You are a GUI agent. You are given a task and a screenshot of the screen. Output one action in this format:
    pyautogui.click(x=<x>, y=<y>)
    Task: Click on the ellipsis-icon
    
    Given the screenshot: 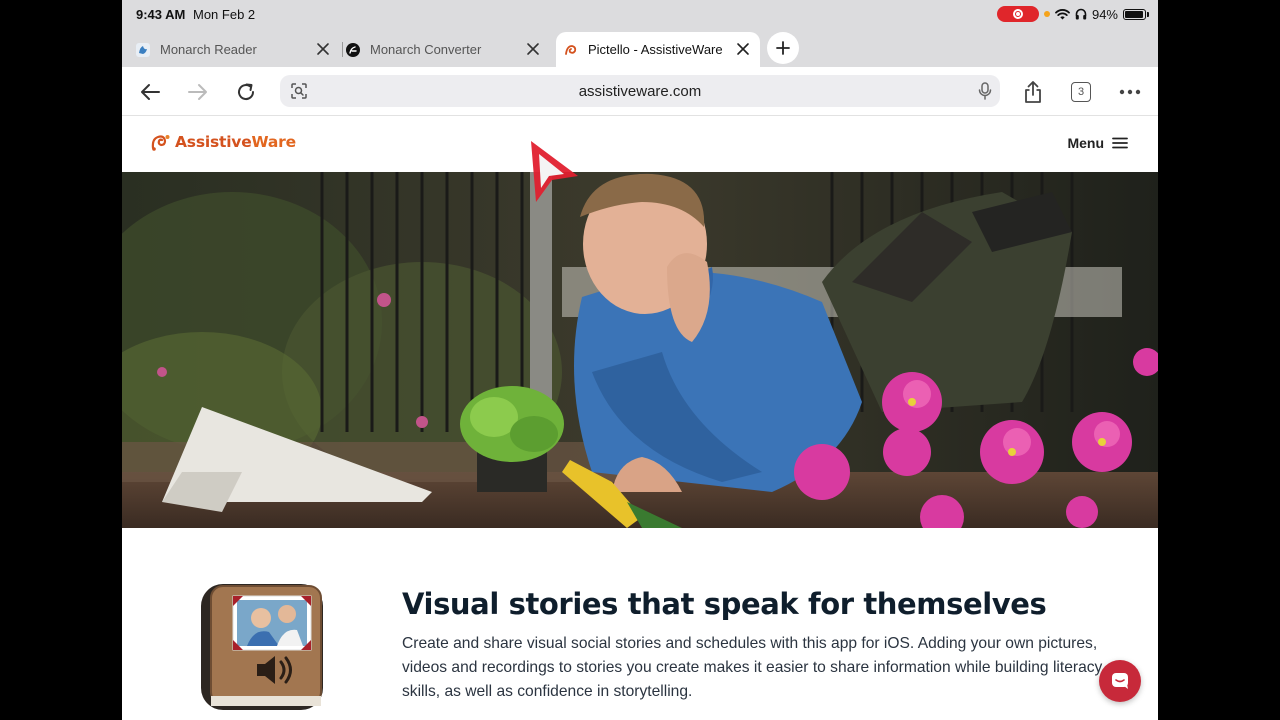 What is the action you would take?
    pyautogui.click(x=1130, y=92)
    